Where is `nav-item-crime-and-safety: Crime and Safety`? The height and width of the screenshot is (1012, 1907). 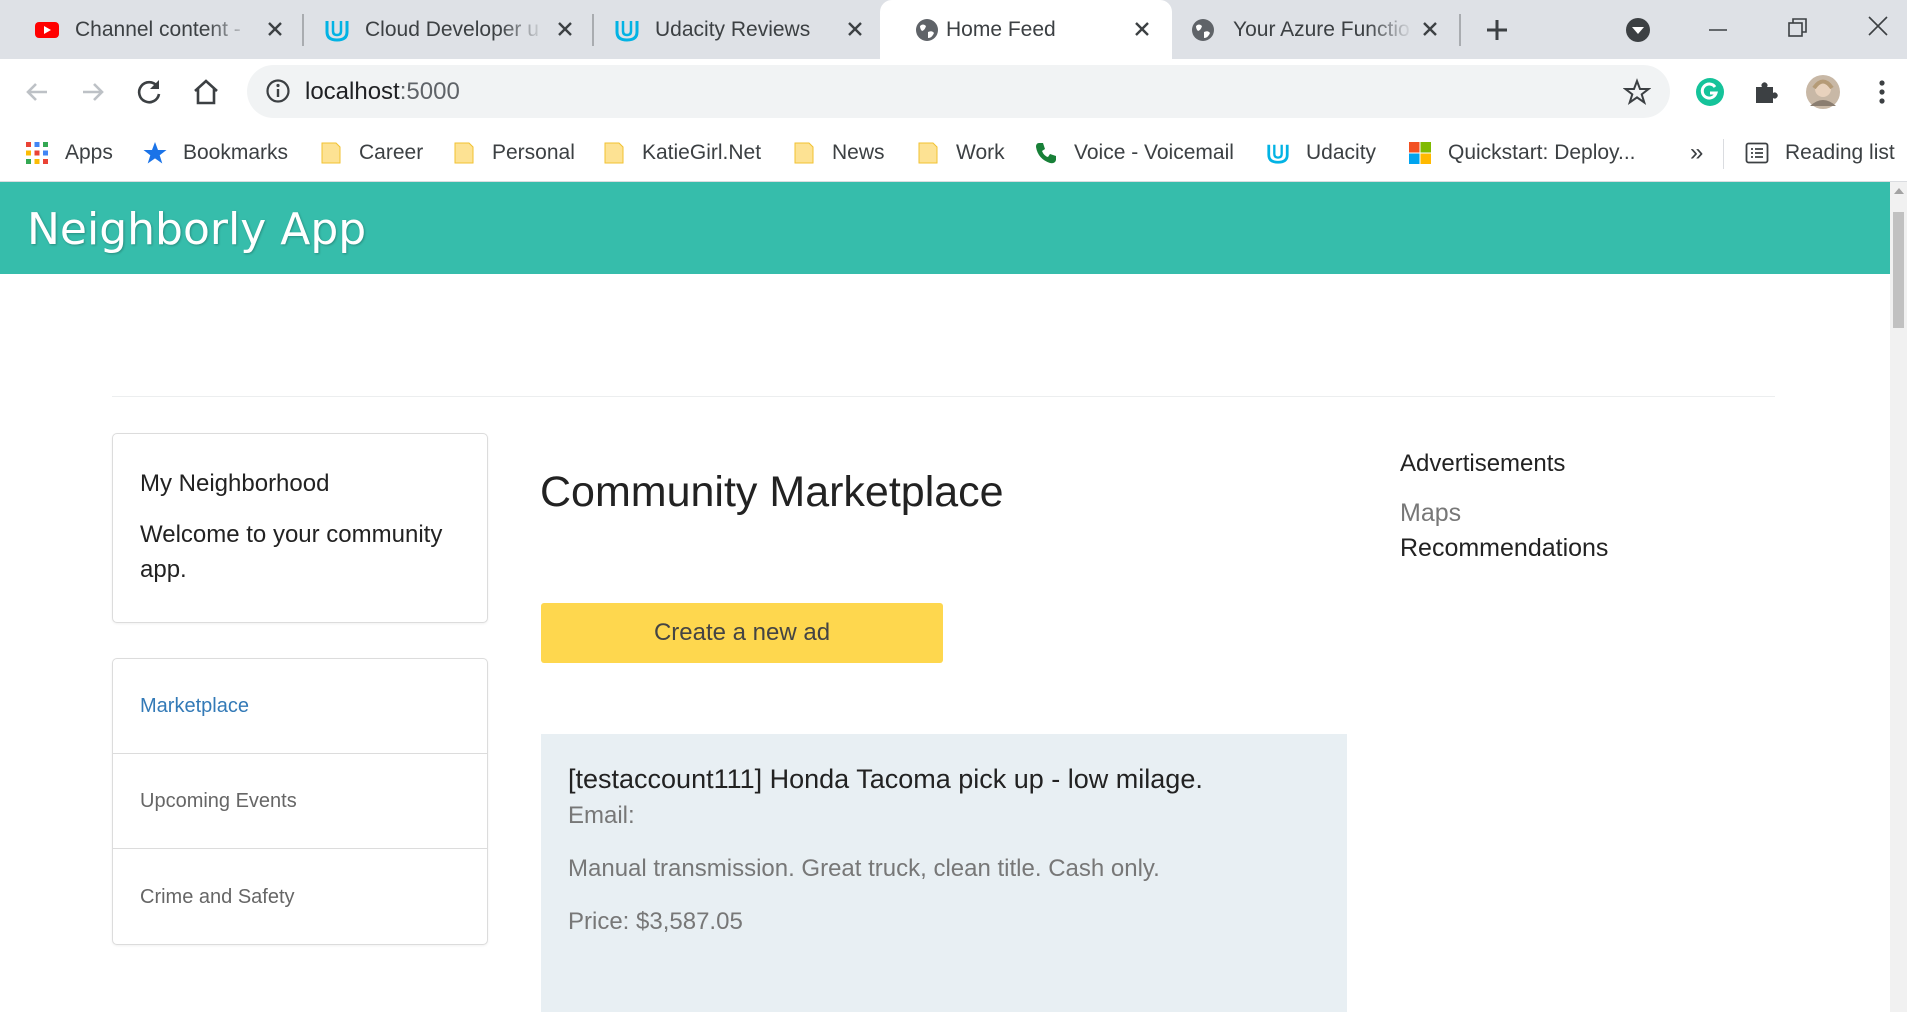
nav-item-crime-and-safety: Crime and Safety is located at coordinates (300, 897).